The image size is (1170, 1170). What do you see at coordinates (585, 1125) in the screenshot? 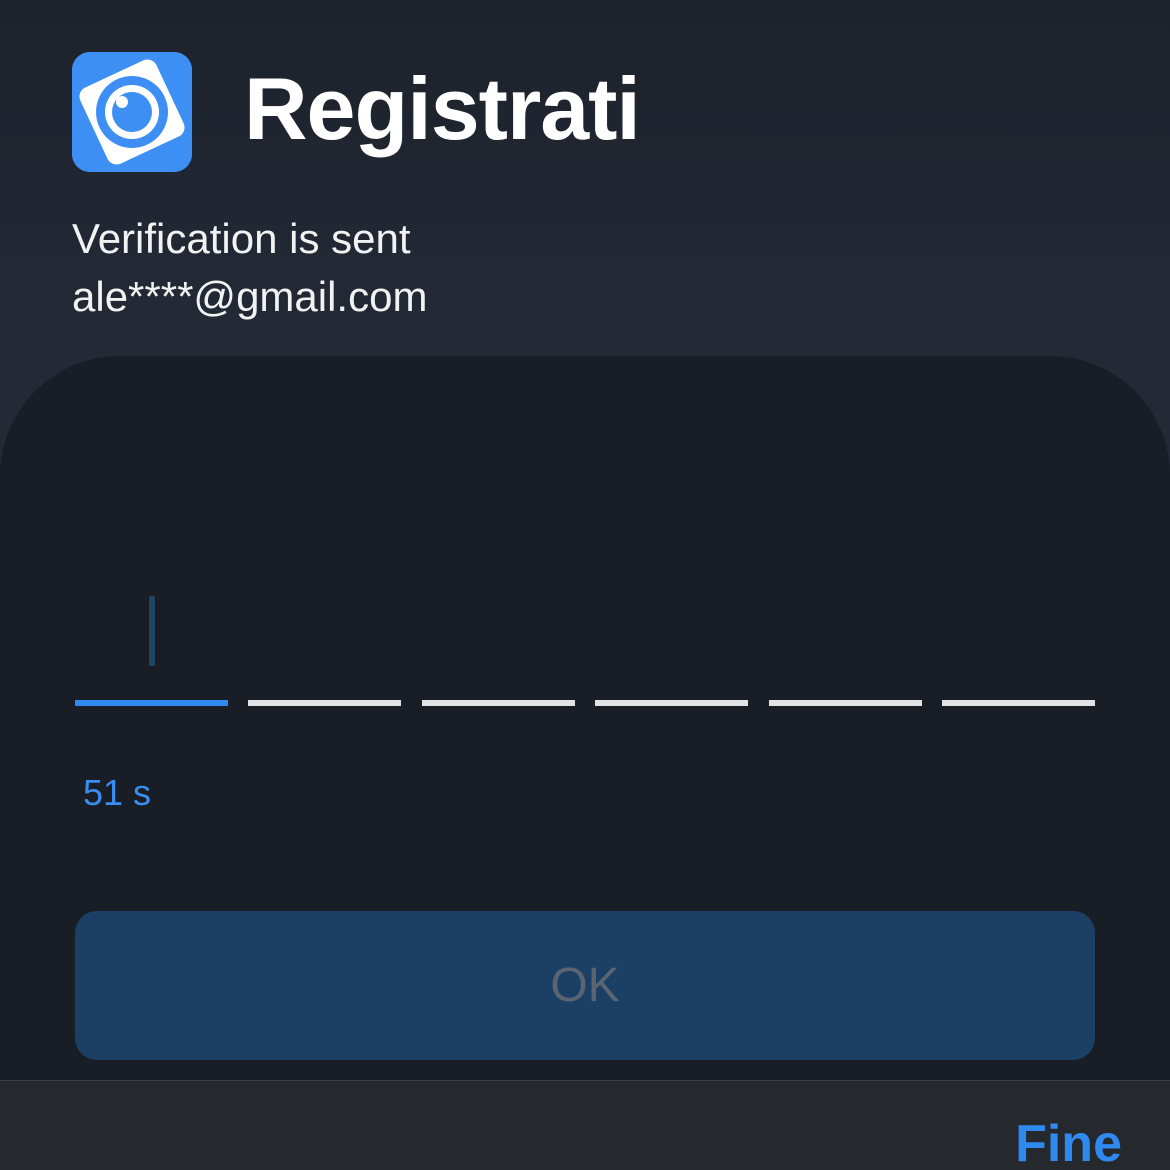
I see `keyboard-toolbar` at bounding box center [585, 1125].